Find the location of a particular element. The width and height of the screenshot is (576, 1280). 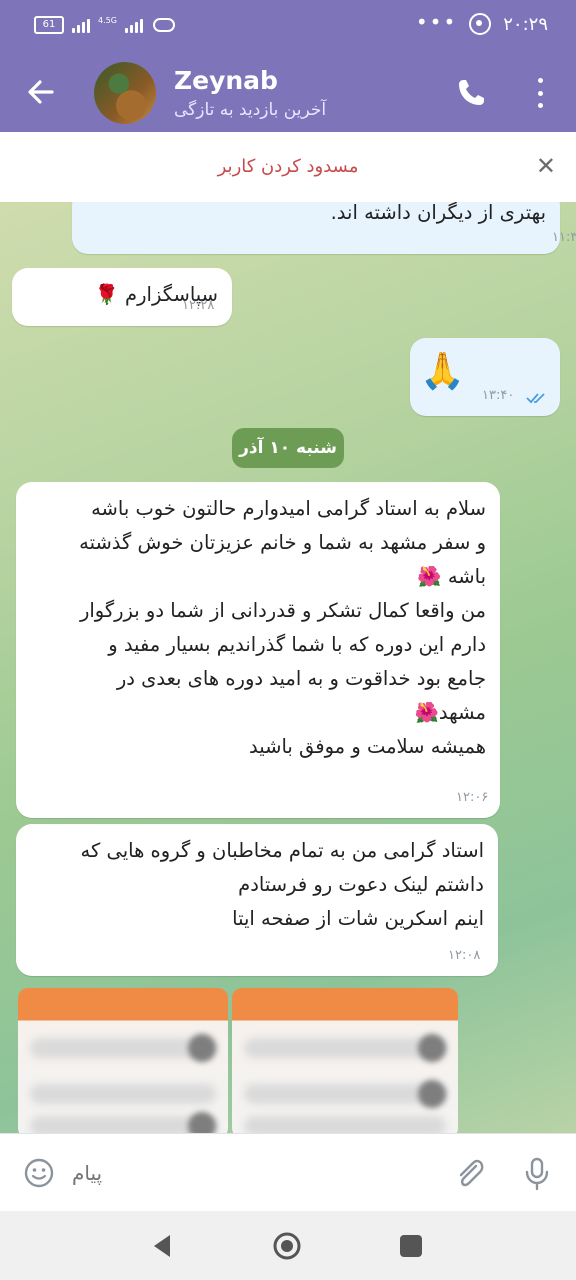

message-time: ۱۲:۰۶ is located at coordinates (472, 797).